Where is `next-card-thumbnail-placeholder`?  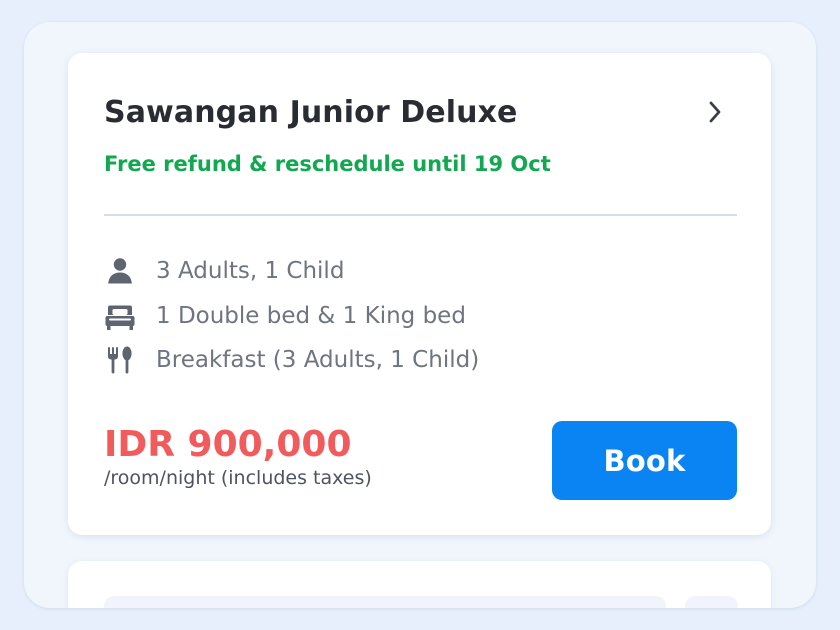
next-card-thumbnail-placeholder is located at coordinates (711, 602).